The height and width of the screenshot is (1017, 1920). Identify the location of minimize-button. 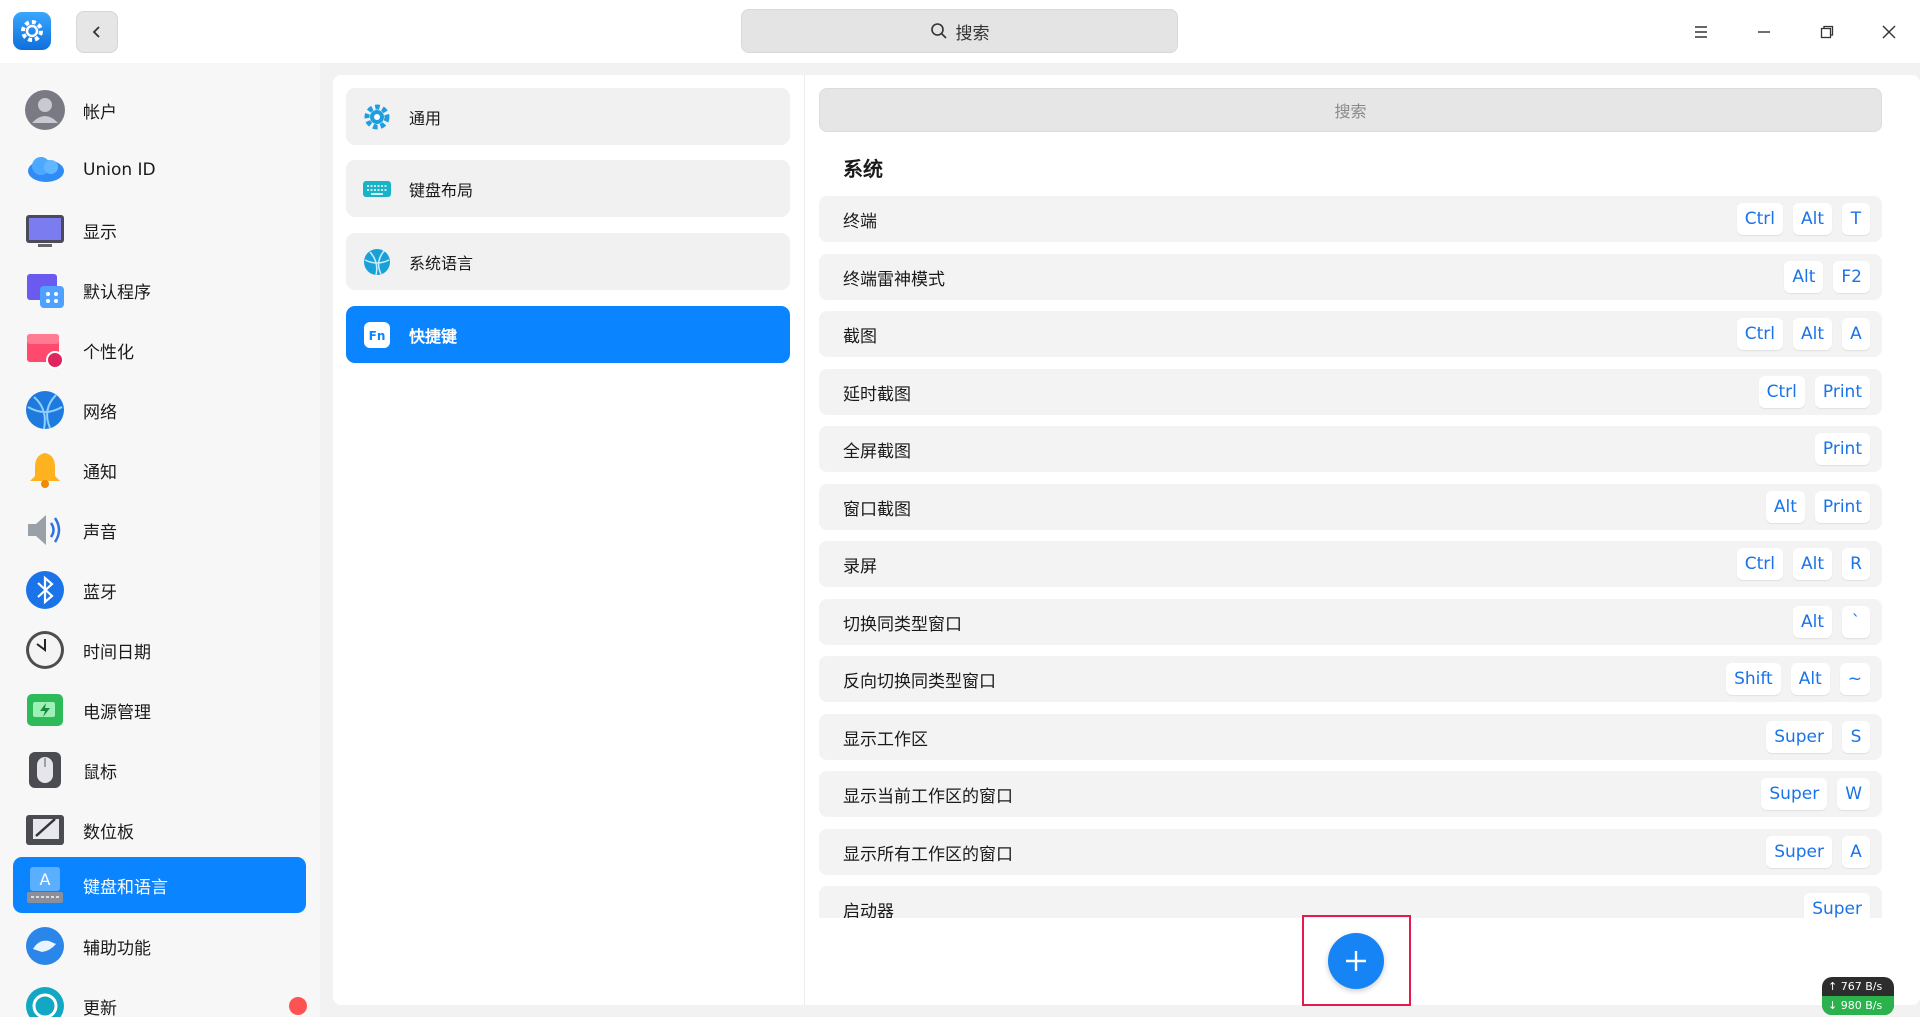
(1764, 32).